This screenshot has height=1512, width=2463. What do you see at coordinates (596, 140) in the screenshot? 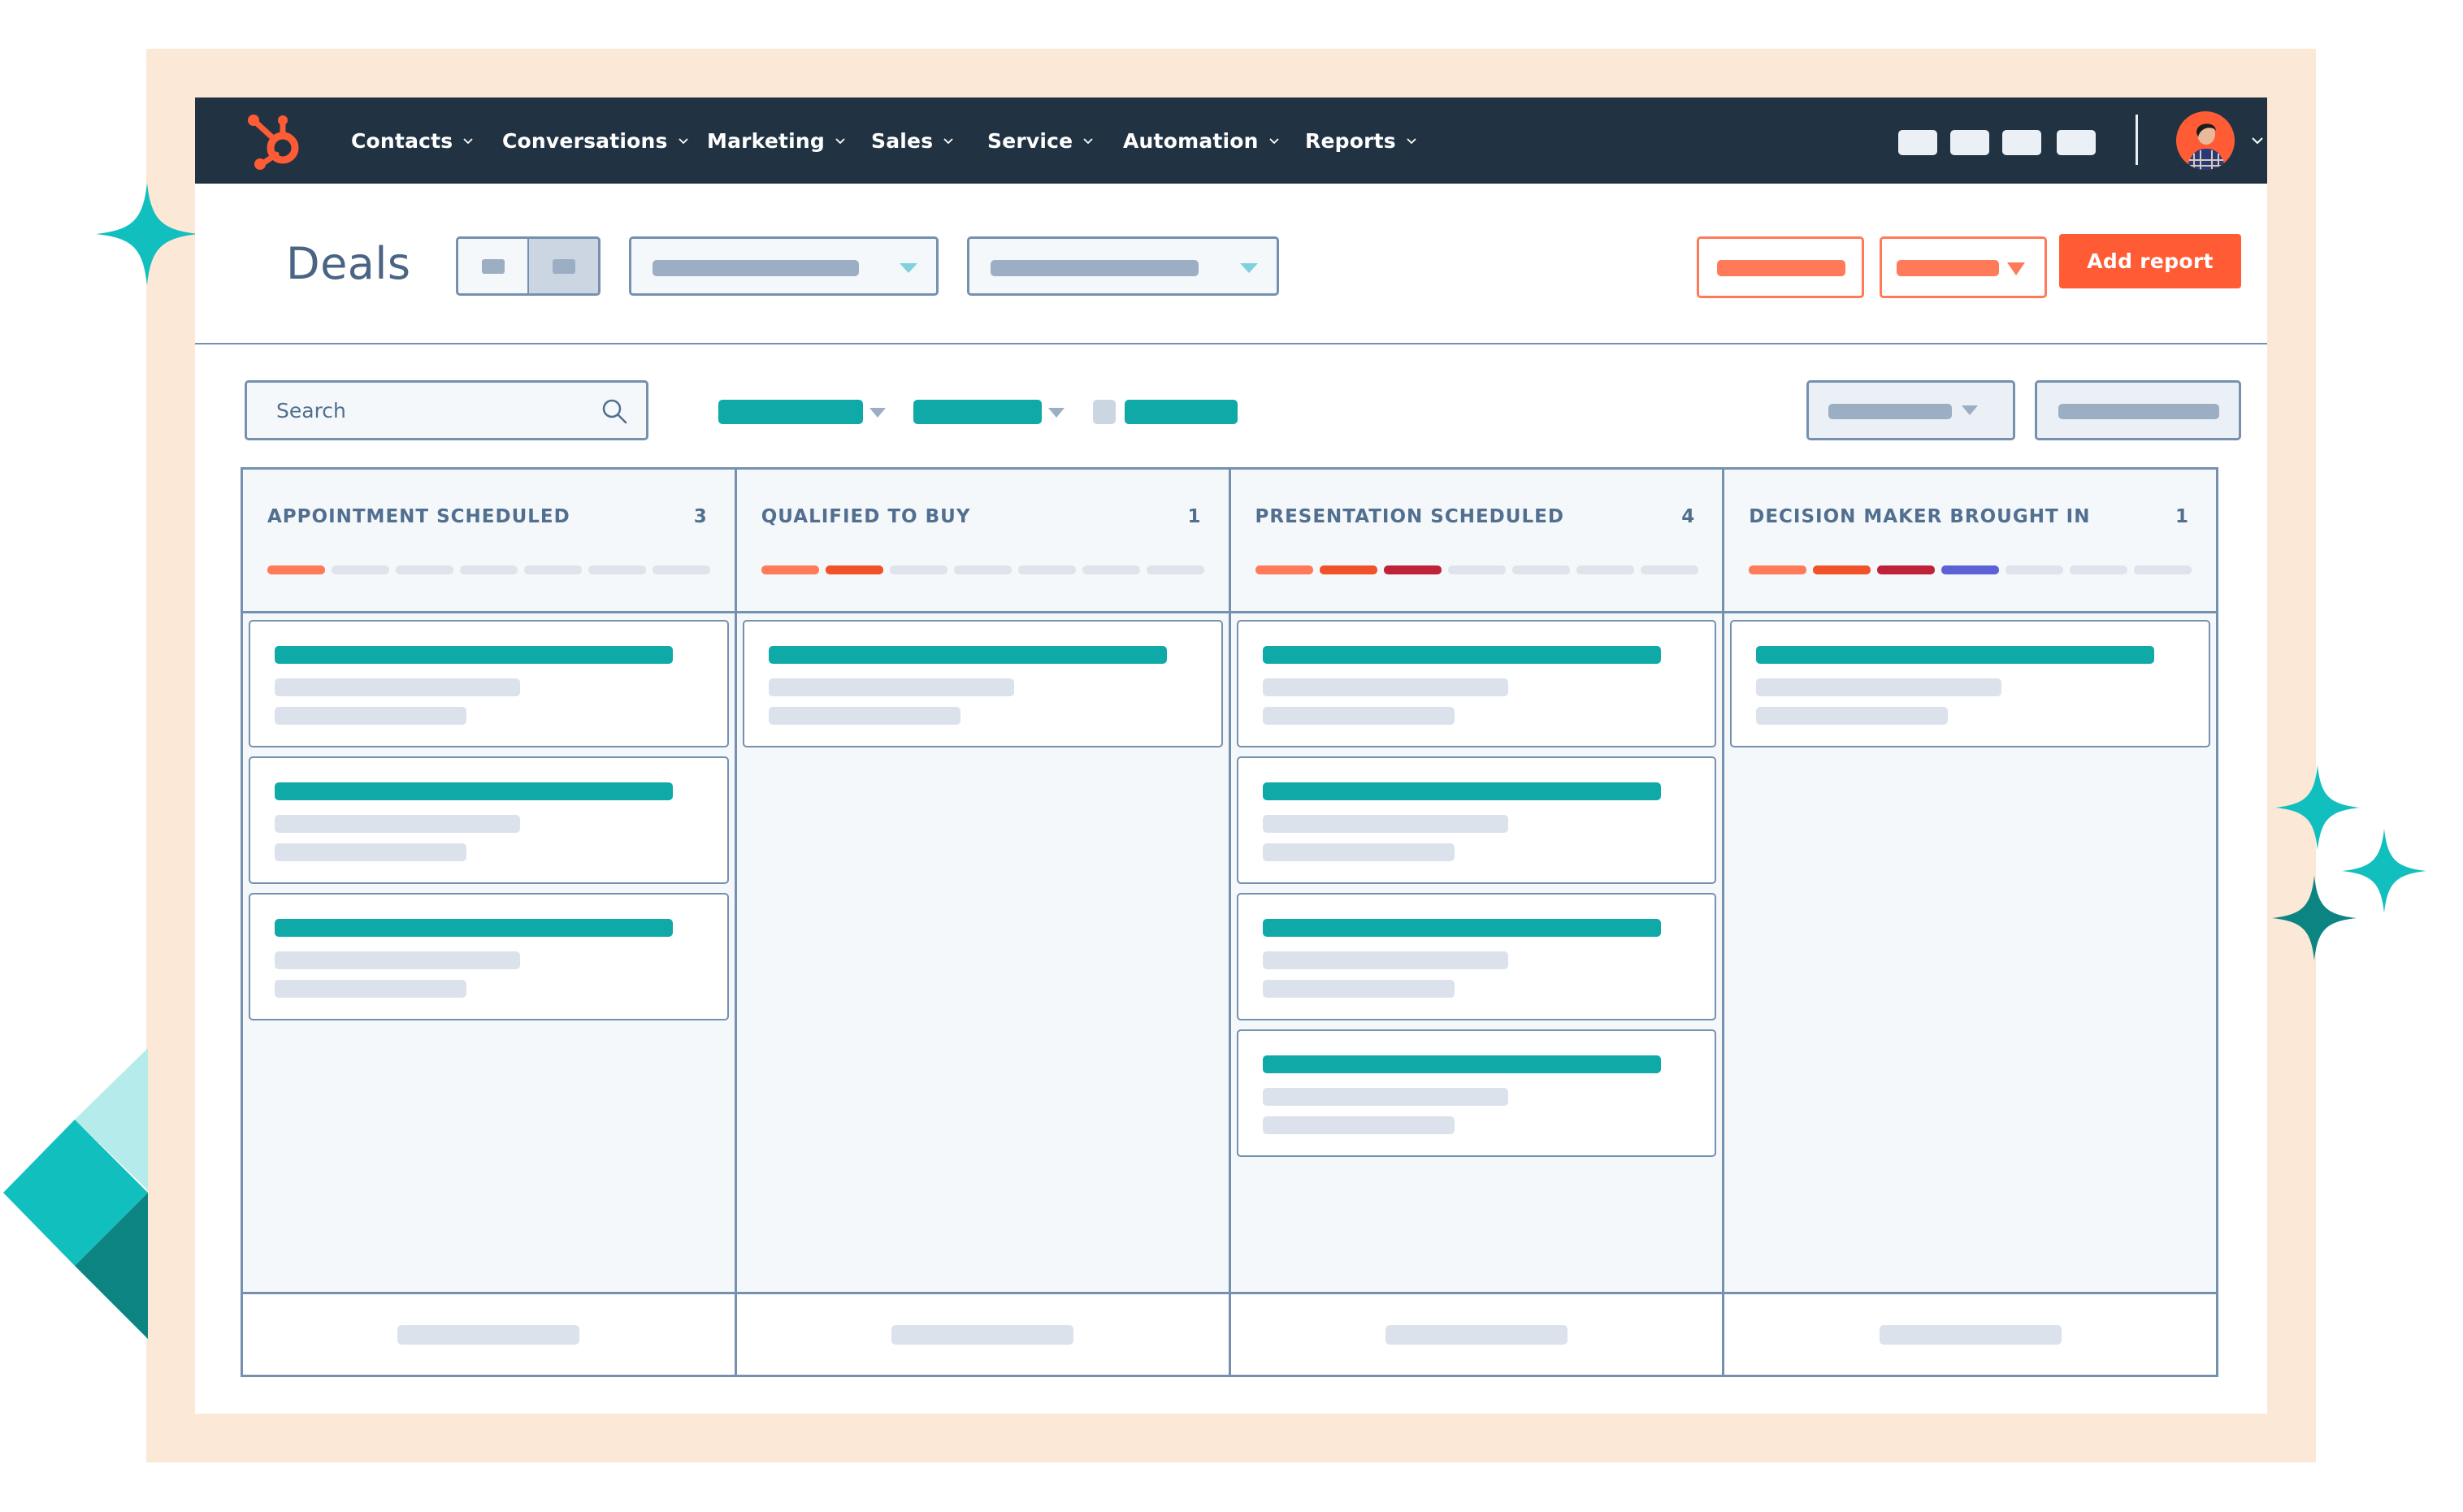
I see `nav-conversations: Conversations` at bounding box center [596, 140].